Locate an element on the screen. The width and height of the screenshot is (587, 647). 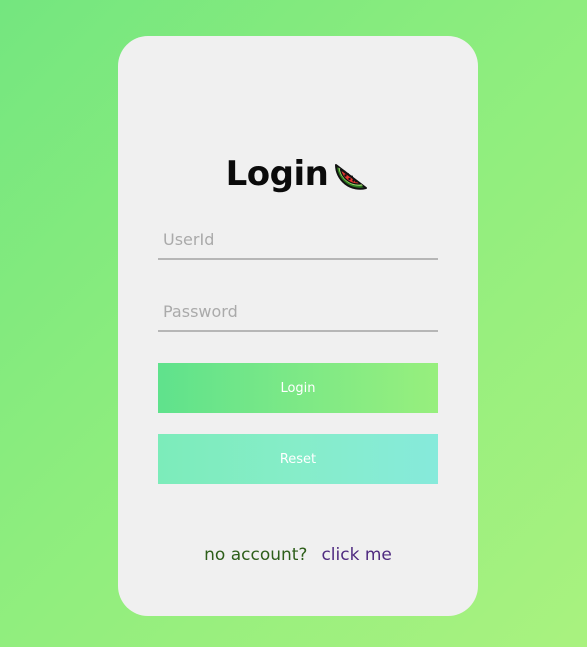
no-account-text: no account? is located at coordinates (256, 555).